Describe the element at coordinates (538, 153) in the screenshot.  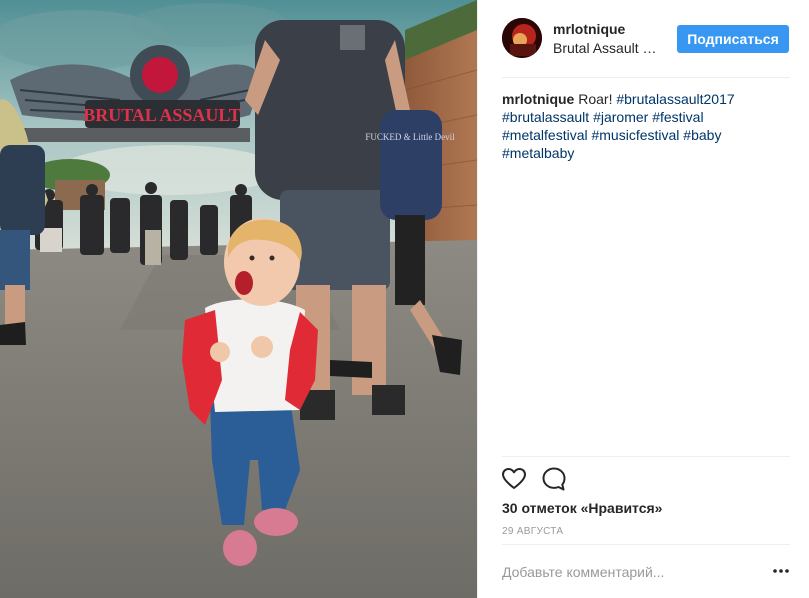
I see `hashtag-link: #metalbaby` at that location.